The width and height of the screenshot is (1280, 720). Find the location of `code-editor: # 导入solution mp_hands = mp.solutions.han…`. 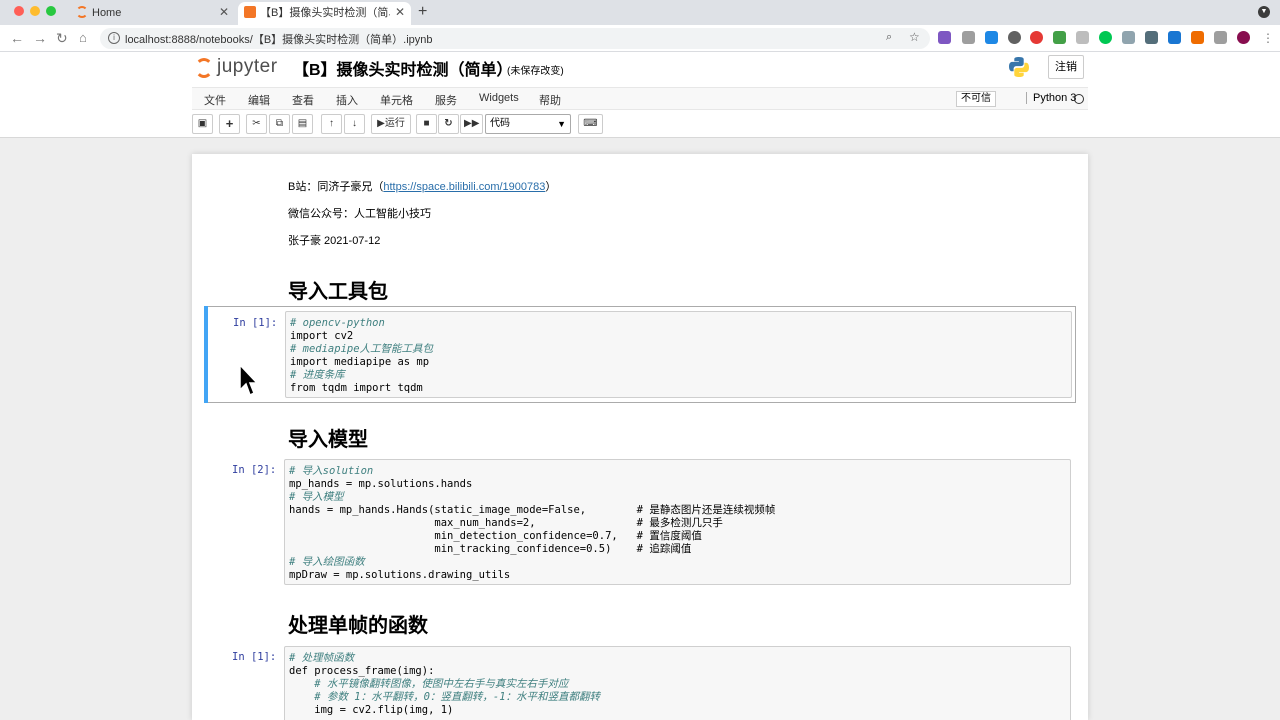

code-editor: # 导入solution mp_hands = mp.solutions.han… is located at coordinates (677, 522).